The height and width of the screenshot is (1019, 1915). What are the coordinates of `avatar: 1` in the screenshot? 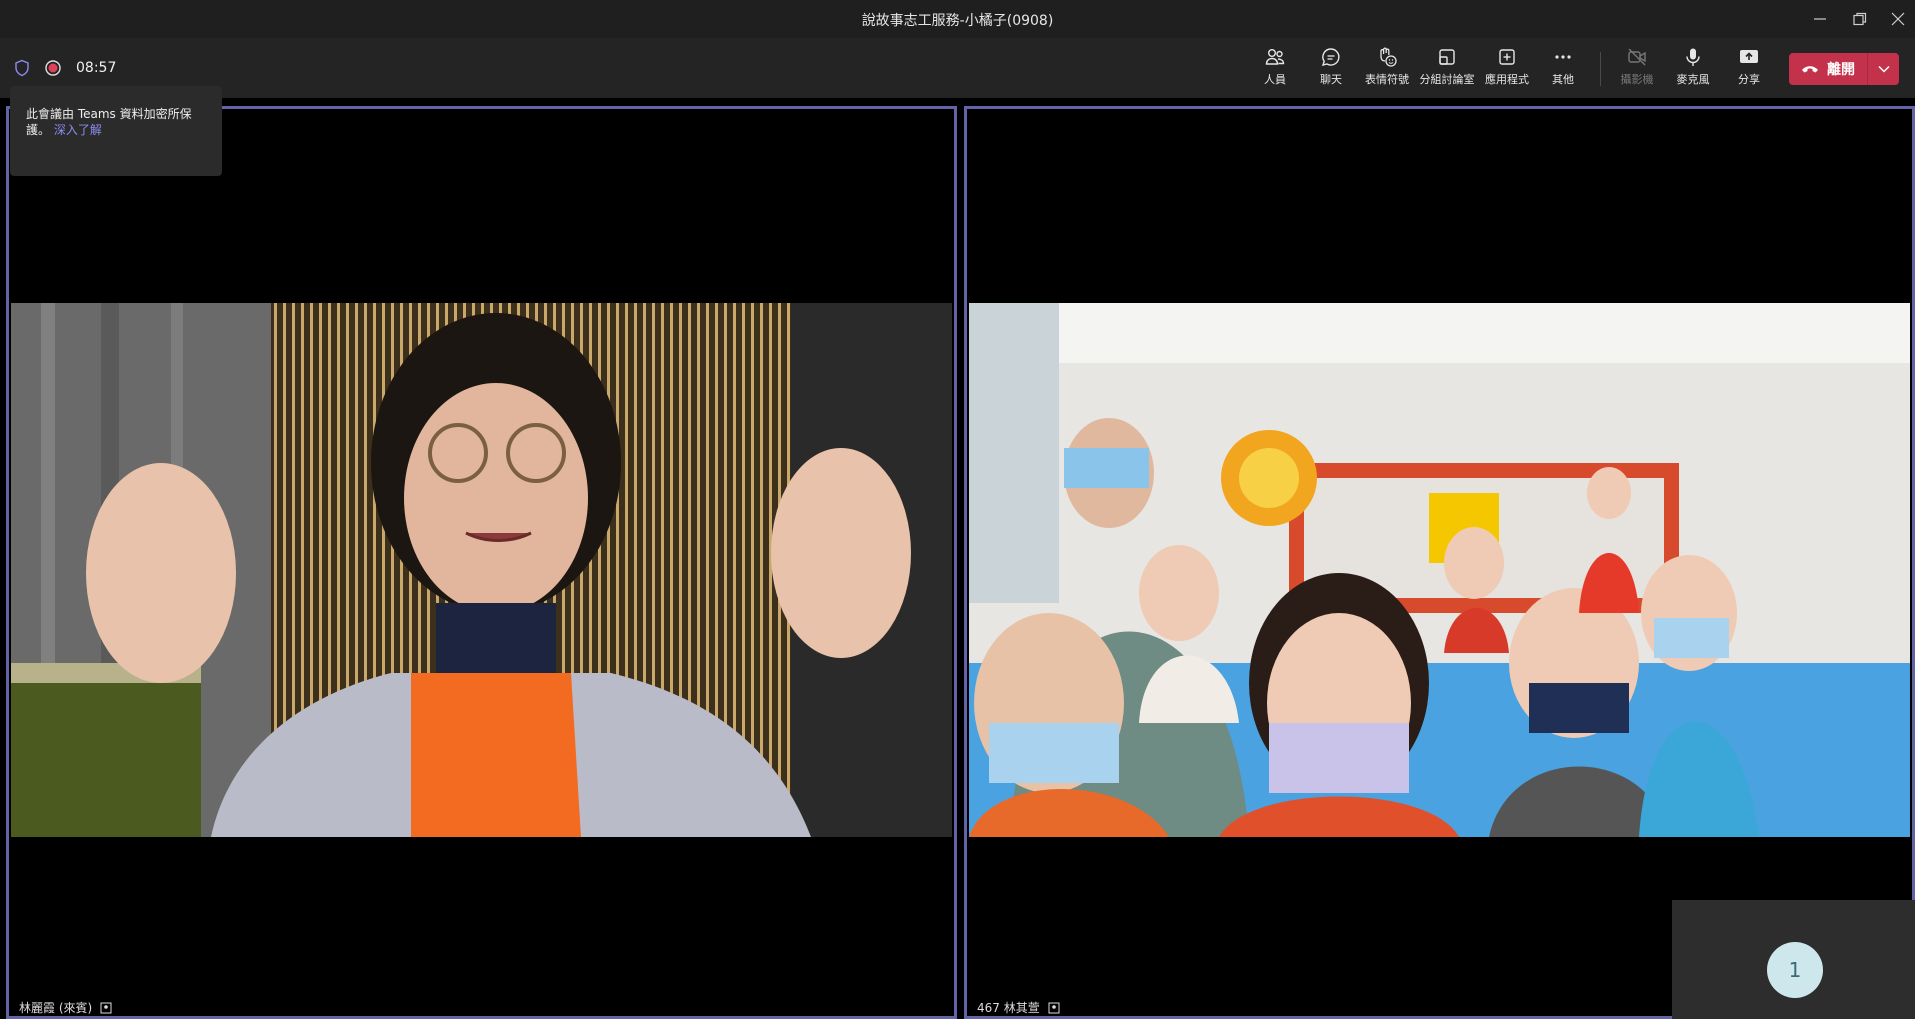 It's located at (1795, 970).